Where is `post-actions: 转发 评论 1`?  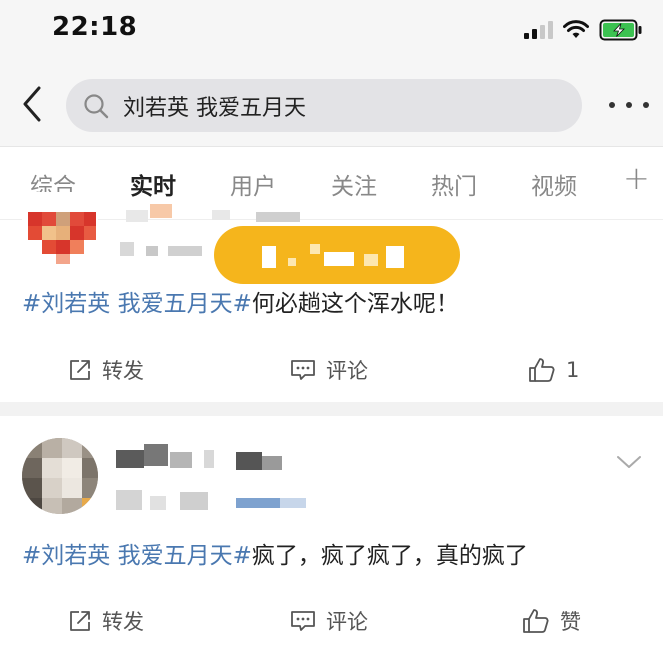 post-actions: 转发 评论 1 is located at coordinates (331, 370).